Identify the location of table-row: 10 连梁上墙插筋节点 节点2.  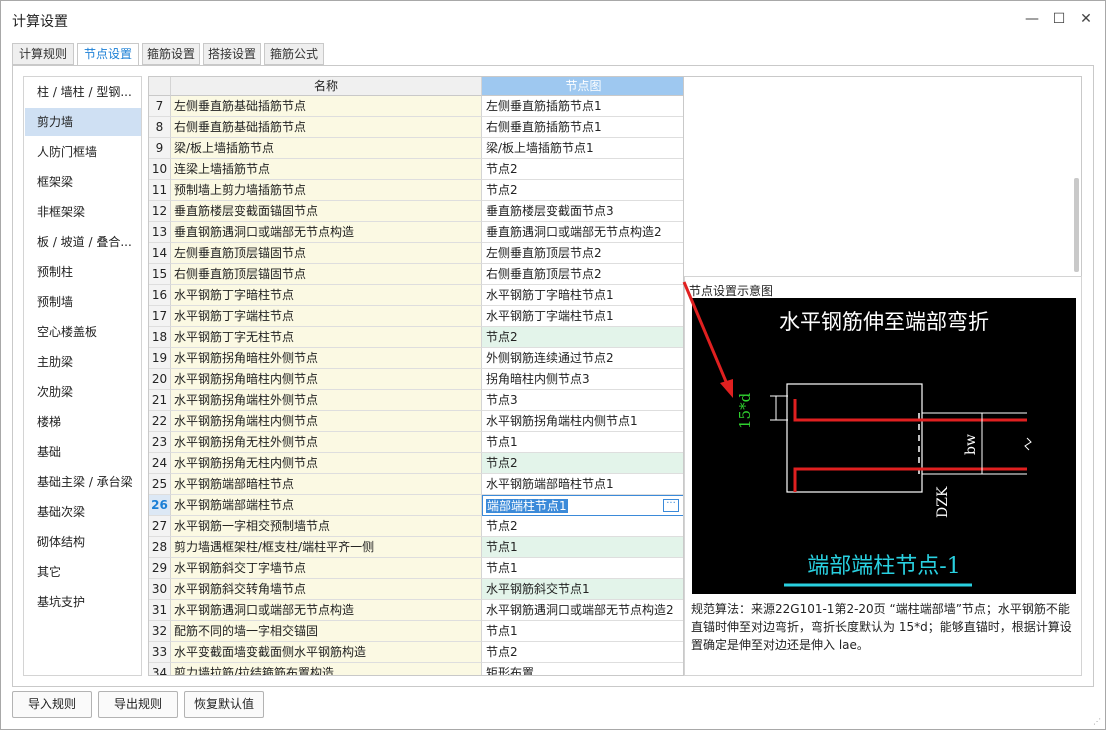
(416, 169).